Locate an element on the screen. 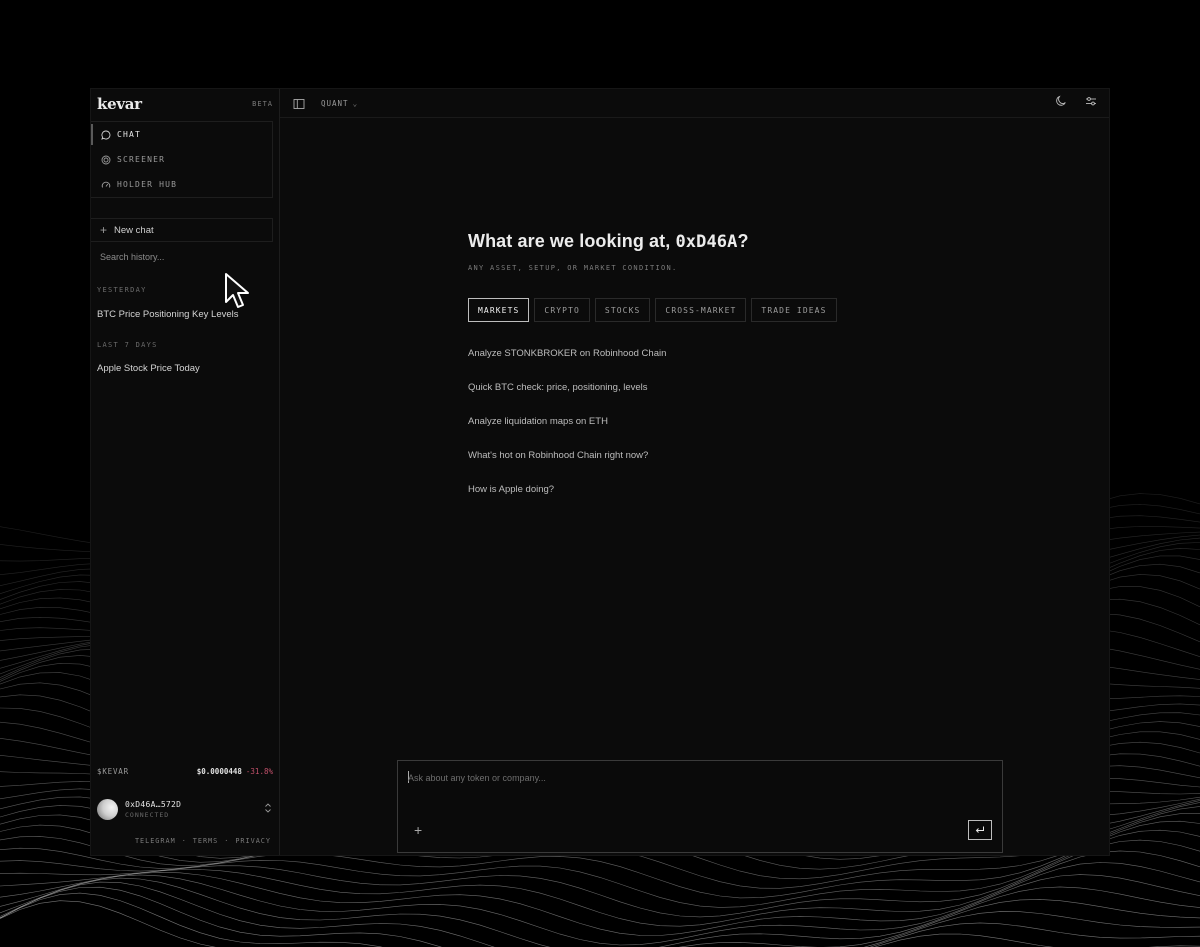  send-button is located at coordinates (980, 830).